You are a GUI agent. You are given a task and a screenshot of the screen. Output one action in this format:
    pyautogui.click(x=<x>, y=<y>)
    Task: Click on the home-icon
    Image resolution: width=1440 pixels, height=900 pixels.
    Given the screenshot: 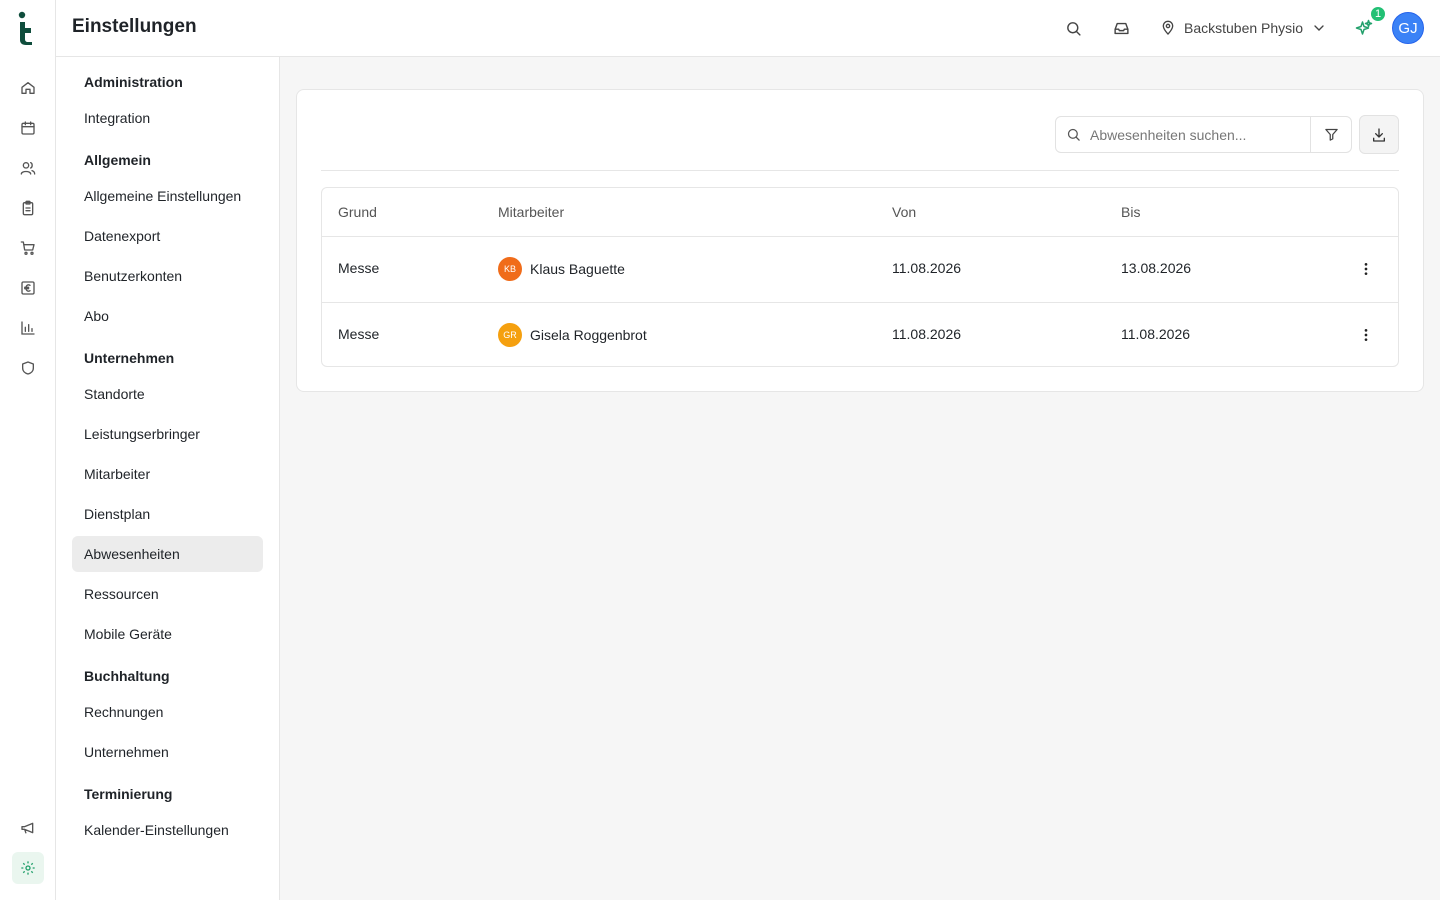 What is the action you would take?
    pyautogui.click(x=28, y=88)
    